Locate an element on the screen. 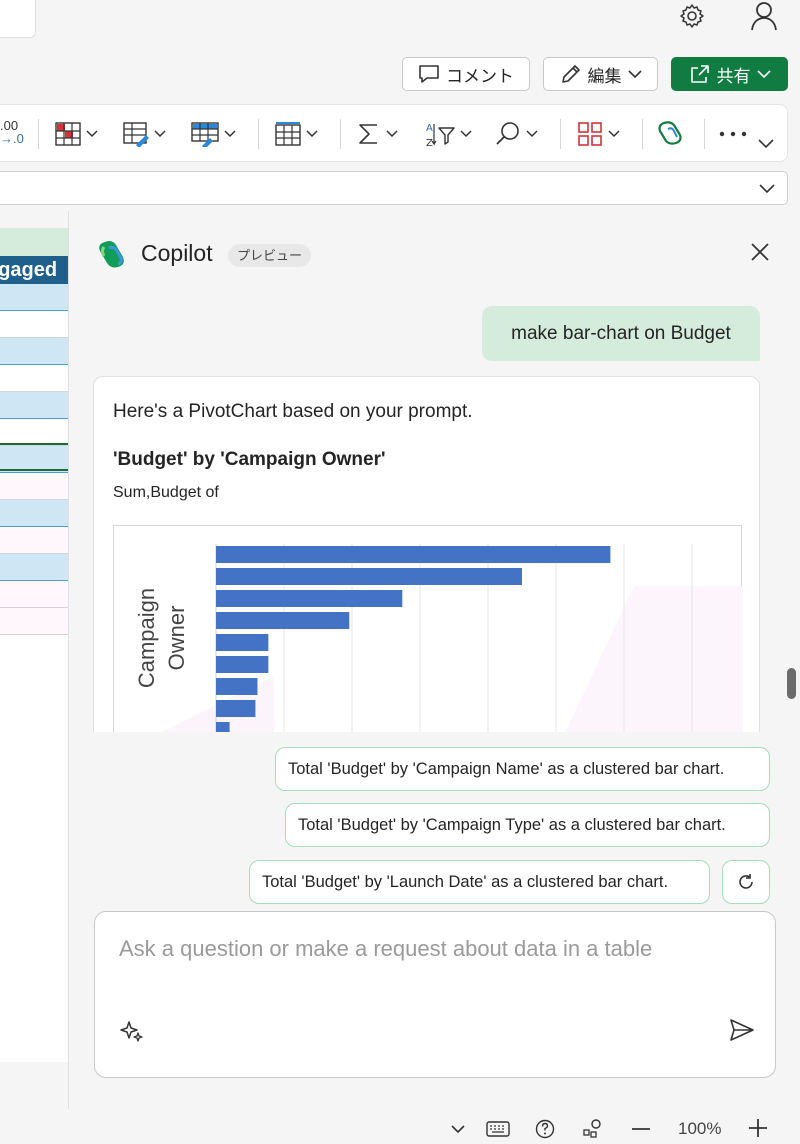 The image size is (800, 1144). find-select-button is located at coordinates (516, 134).